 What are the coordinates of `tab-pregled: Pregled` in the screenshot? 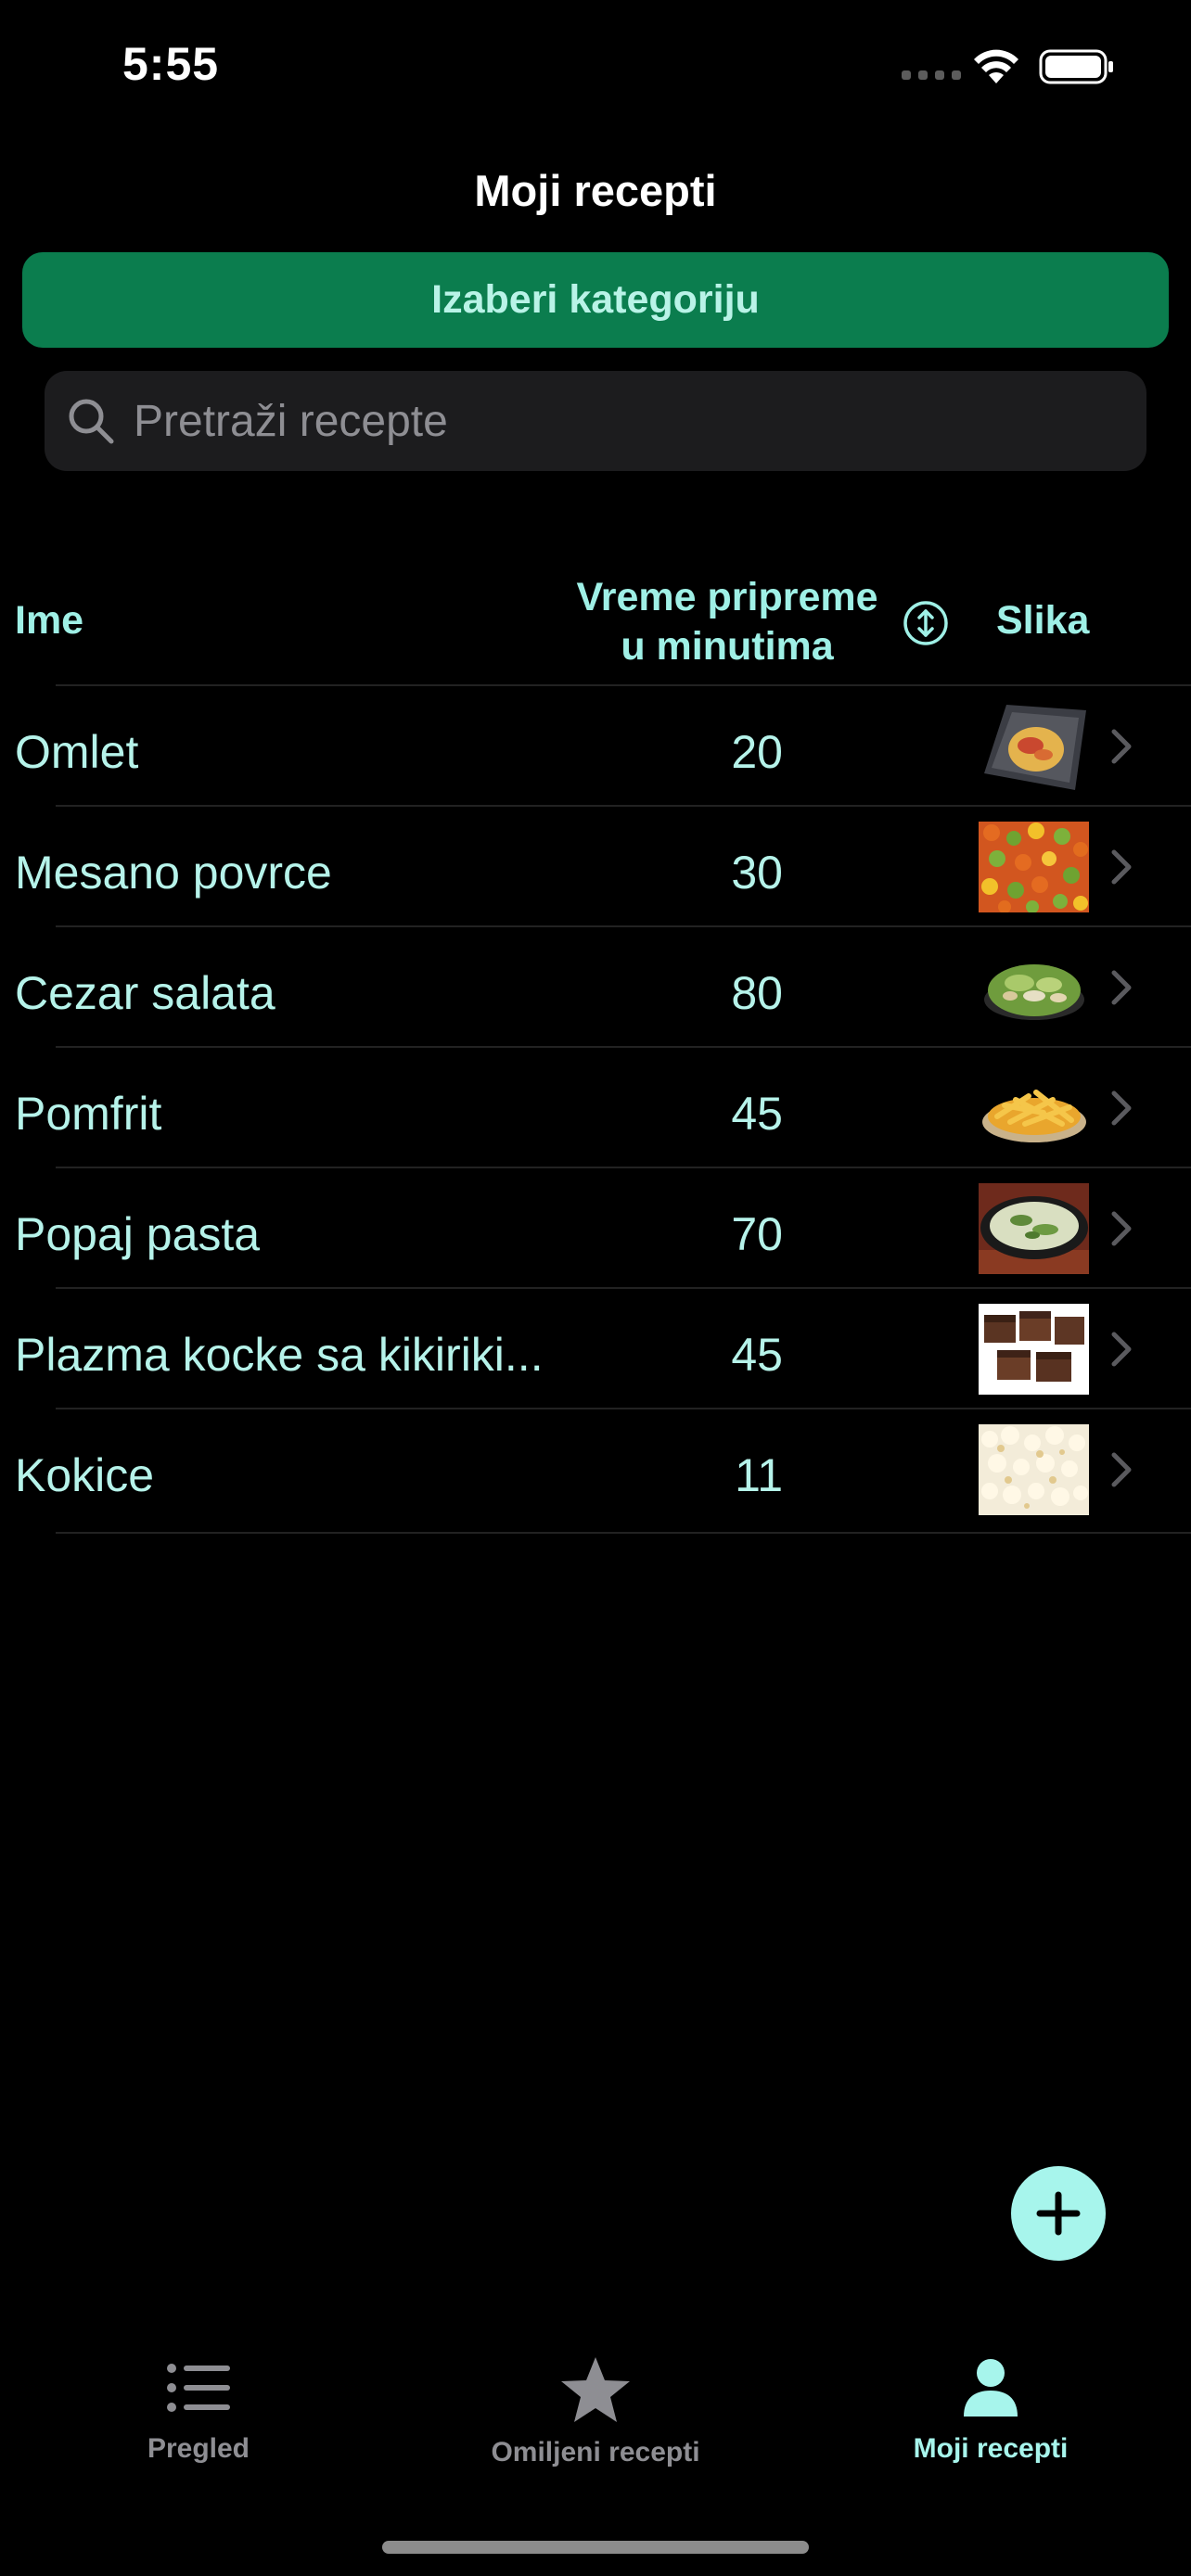 It's located at (198, 2410).